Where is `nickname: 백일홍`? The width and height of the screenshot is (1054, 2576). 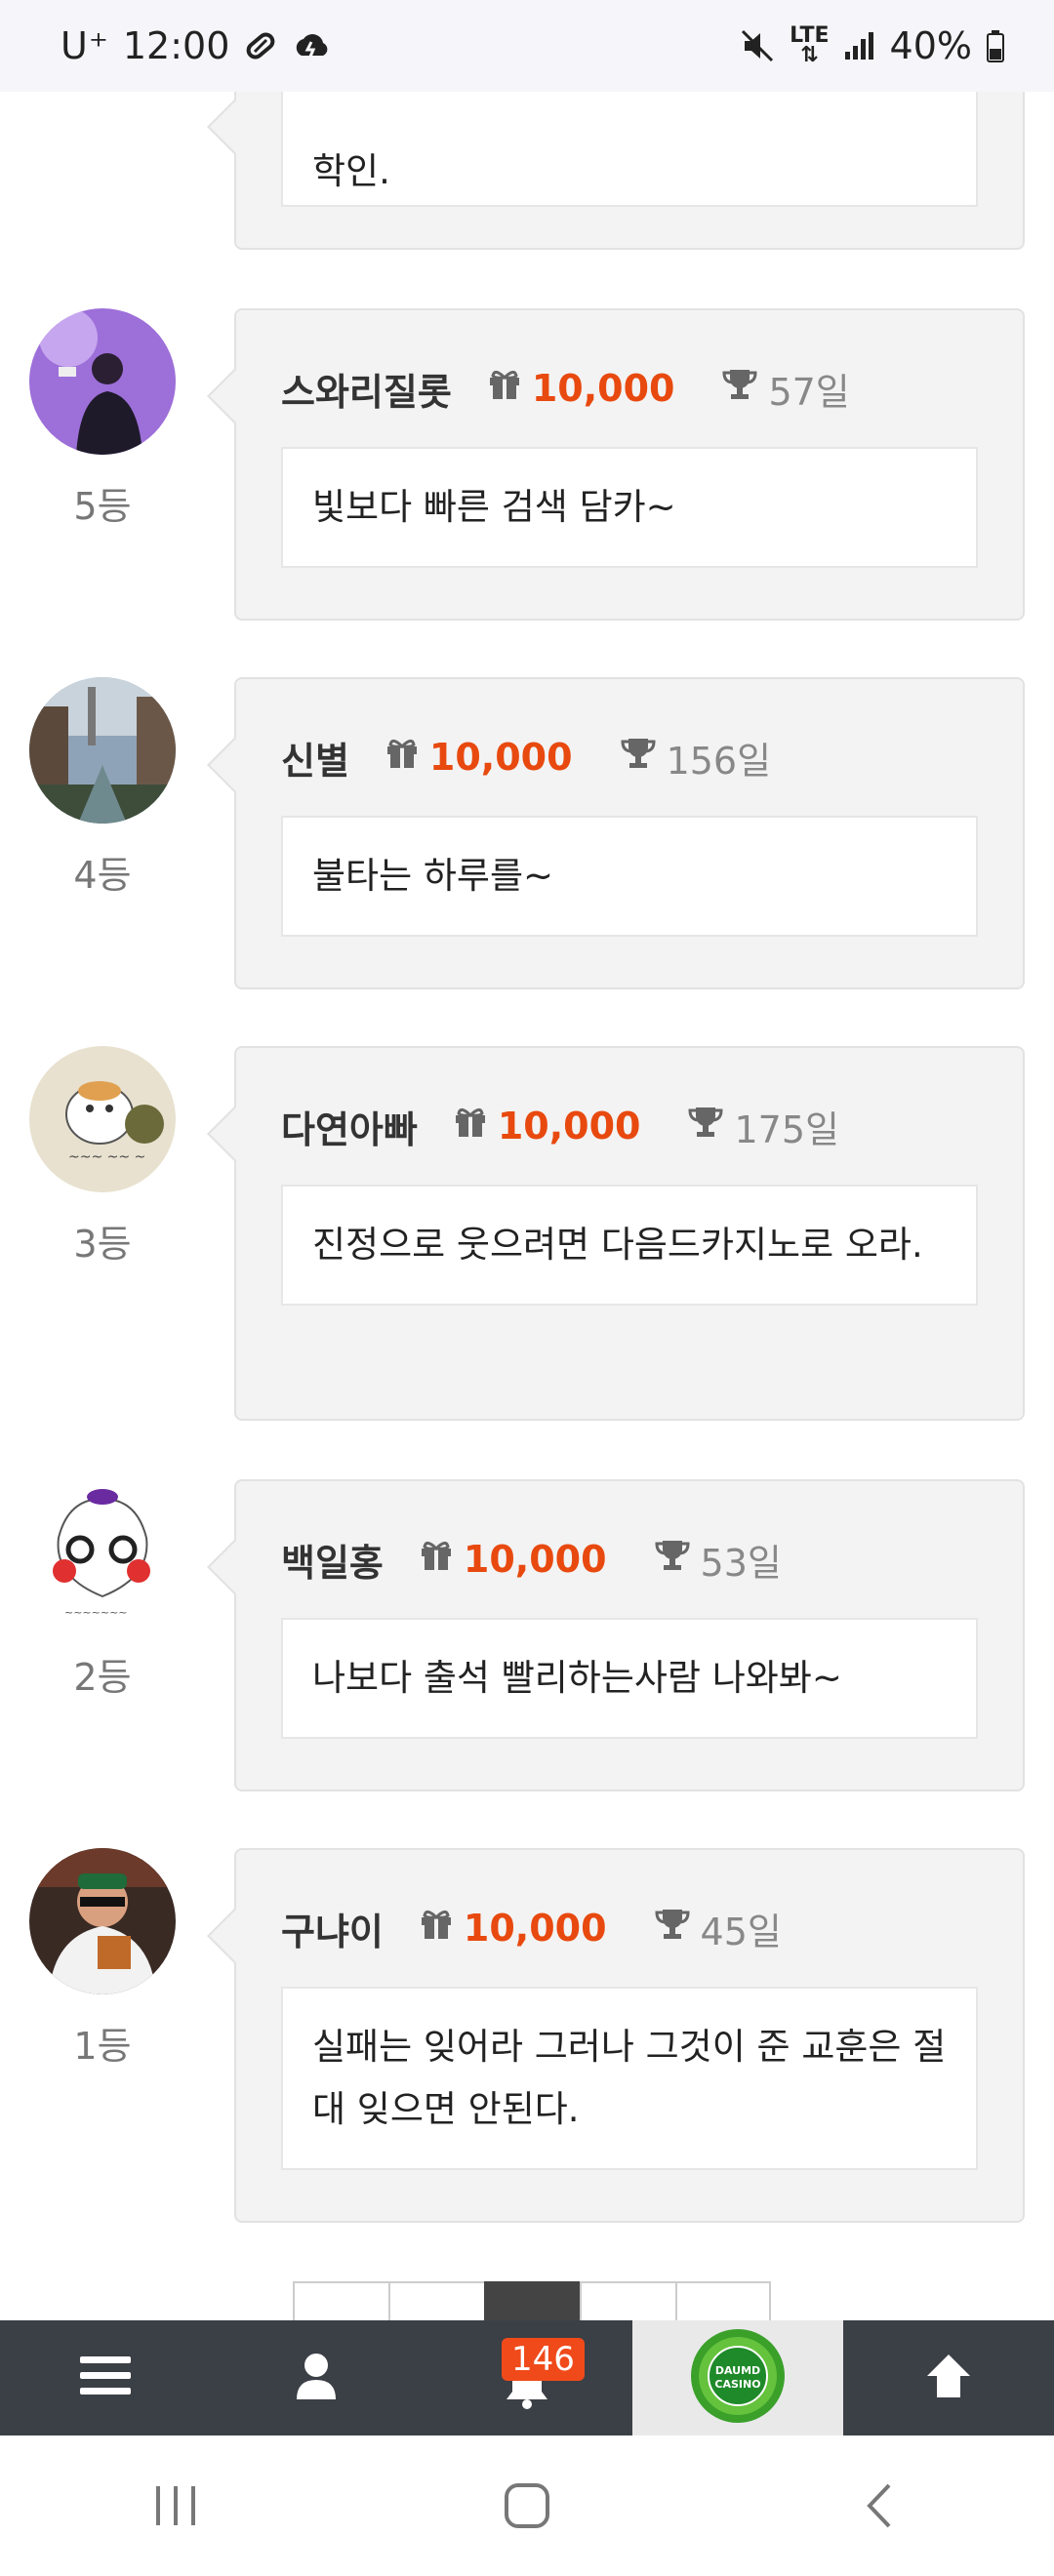
nickname: 백일홍 is located at coordinates (332, 1560).